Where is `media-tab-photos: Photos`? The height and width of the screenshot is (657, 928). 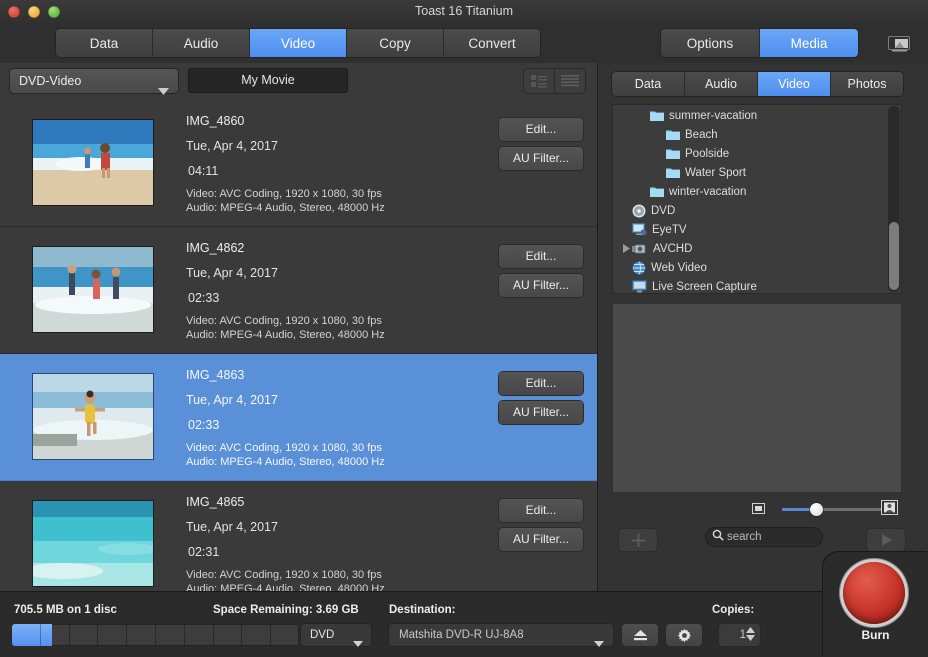
media-tab-photos: Photos is located at coordinates (867, 84).